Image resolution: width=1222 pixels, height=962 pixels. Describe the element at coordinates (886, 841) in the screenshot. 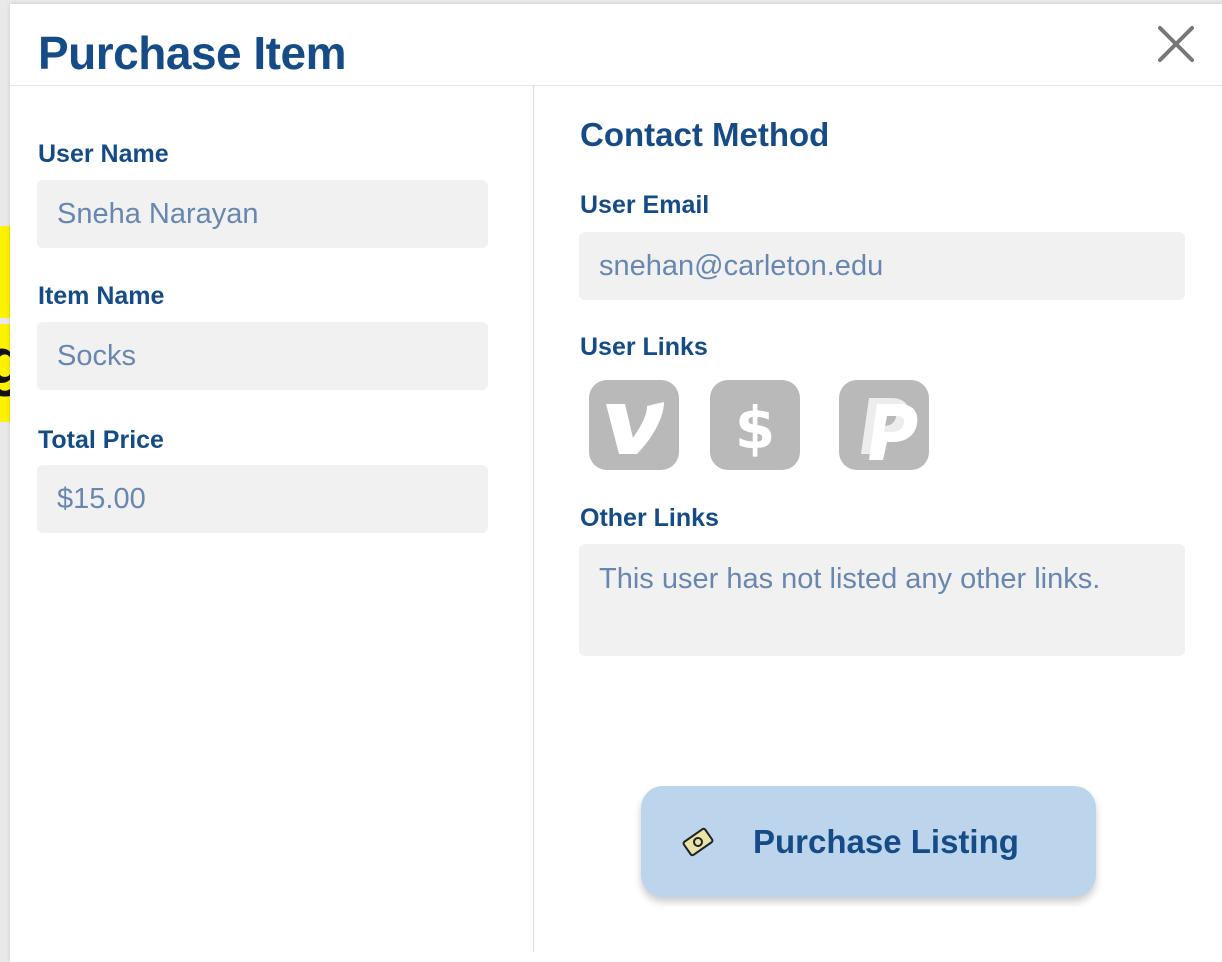

I see `purchase-listing-label: Purchase Listing` at that location.